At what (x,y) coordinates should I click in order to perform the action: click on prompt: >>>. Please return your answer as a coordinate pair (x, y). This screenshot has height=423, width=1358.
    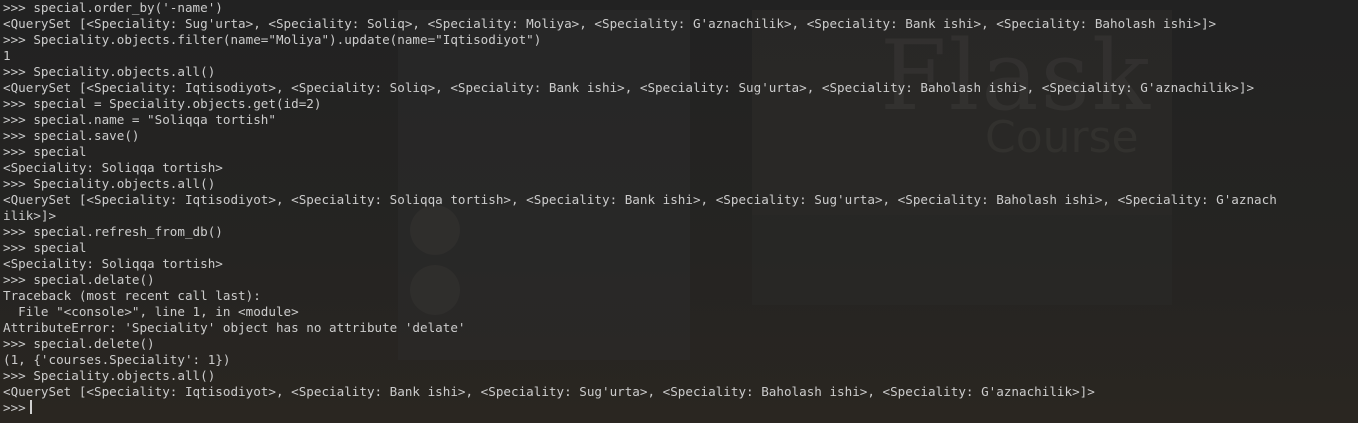
    Looking at the image, I should click on (14, 407).